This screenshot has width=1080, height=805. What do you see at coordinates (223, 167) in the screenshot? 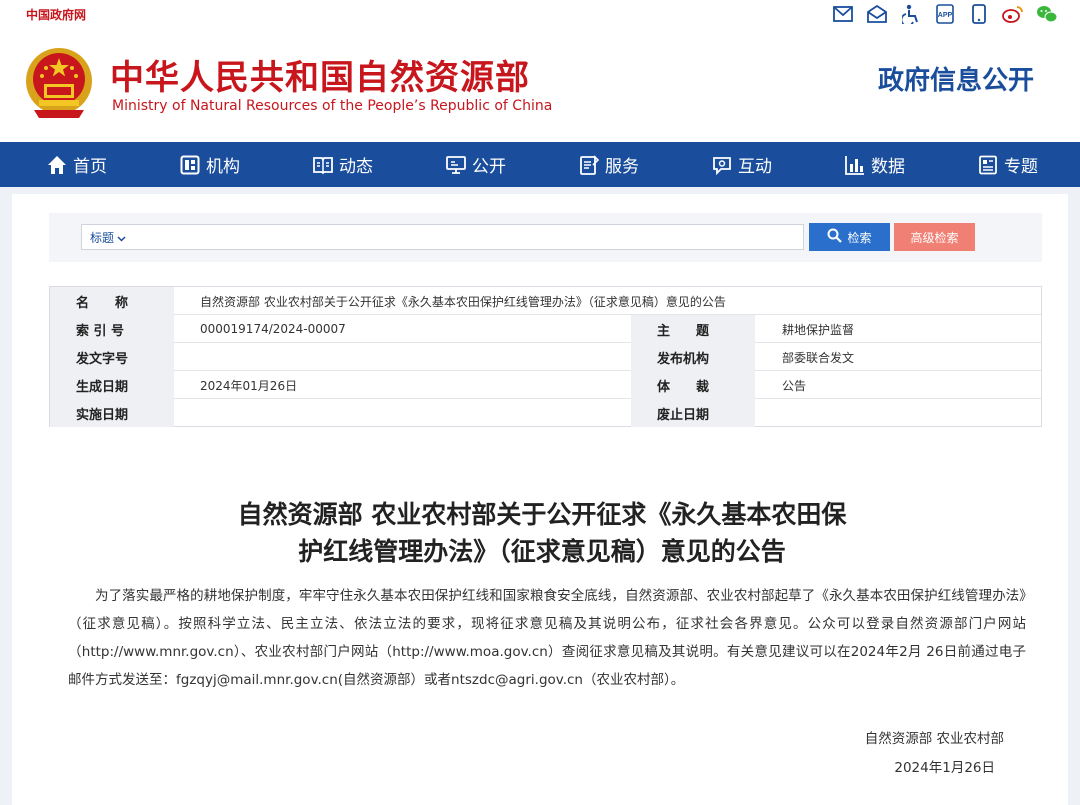
I see `nav-label: 机构` at bounding box center [223, 167].